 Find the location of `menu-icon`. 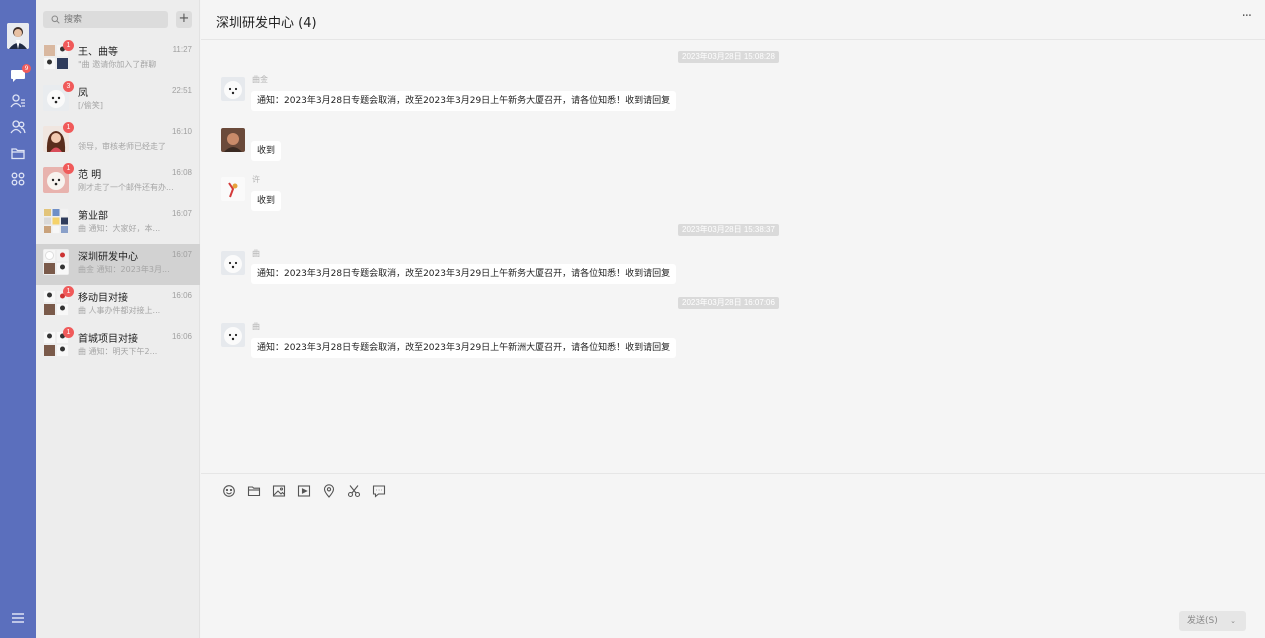

menu-icon is located at coordinates (18, 618).